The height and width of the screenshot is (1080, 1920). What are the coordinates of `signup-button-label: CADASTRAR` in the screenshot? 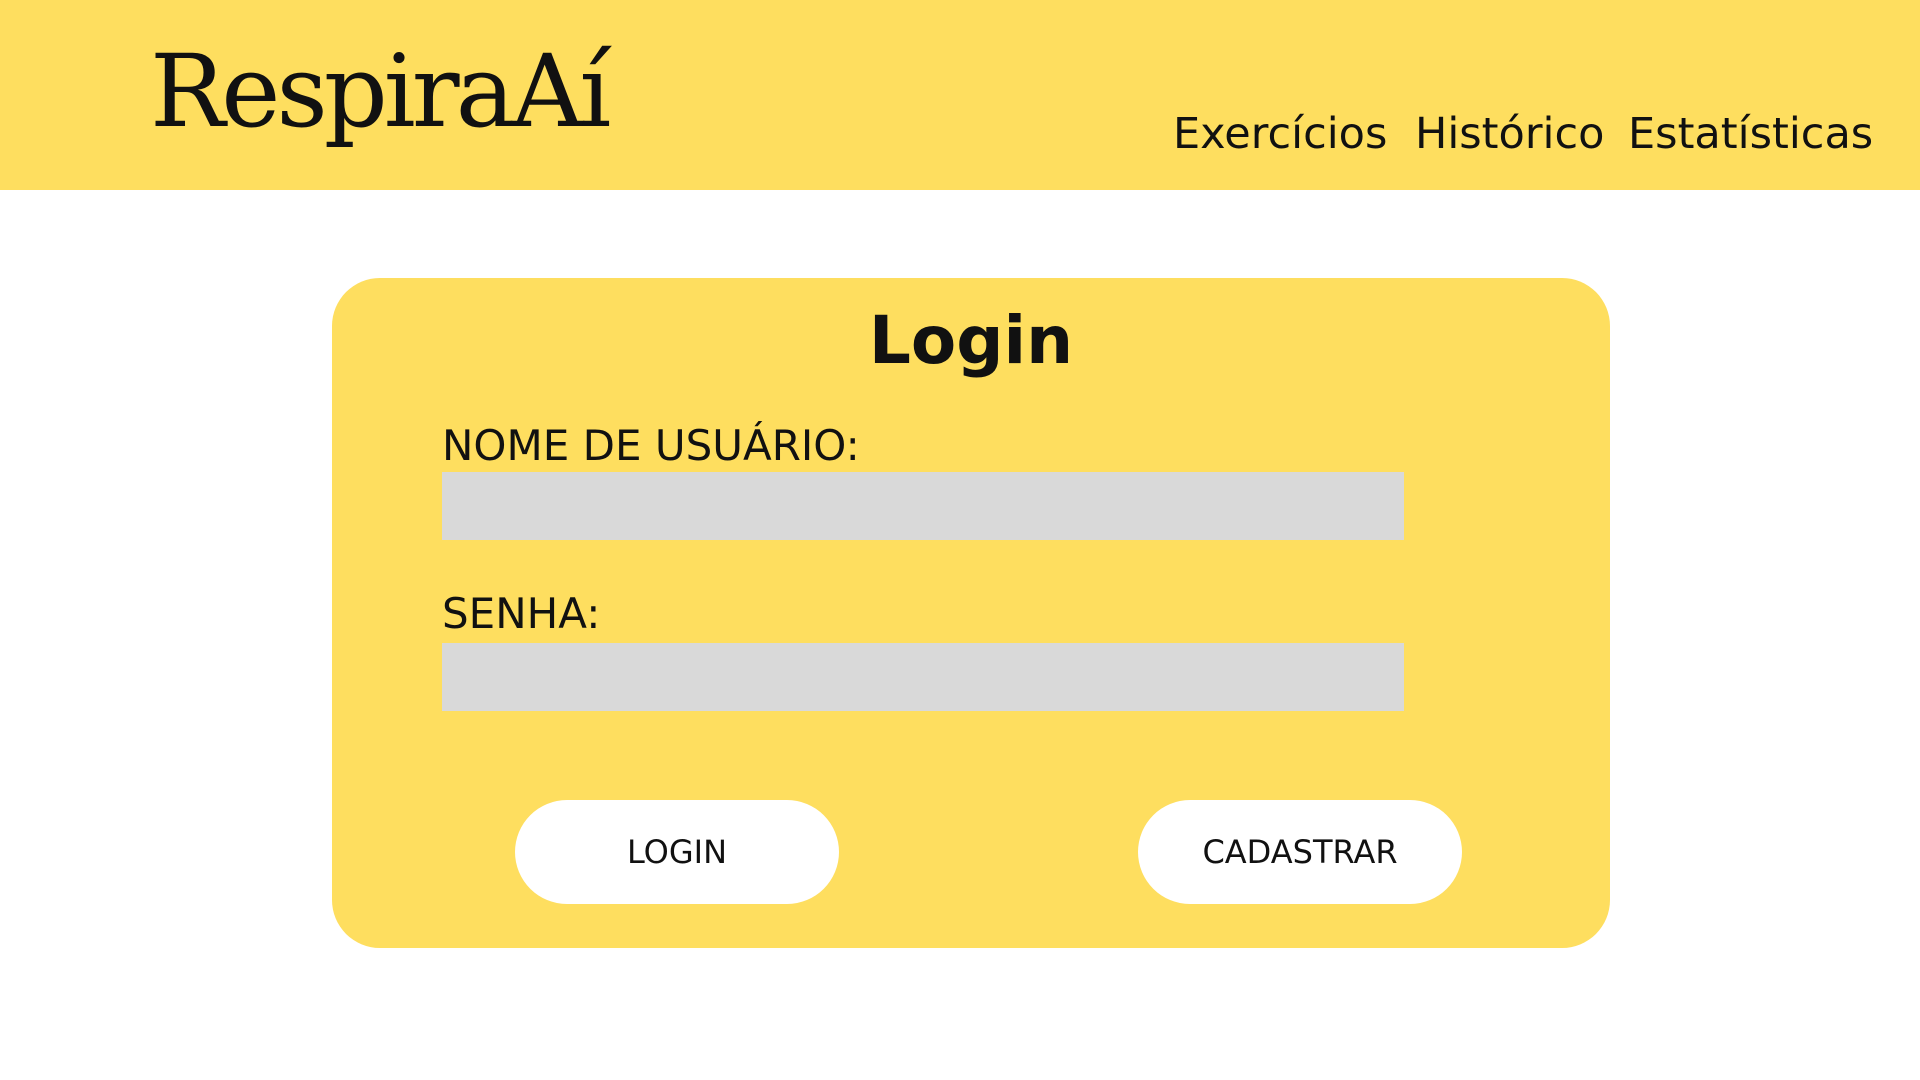 It's located at (1300, 852).